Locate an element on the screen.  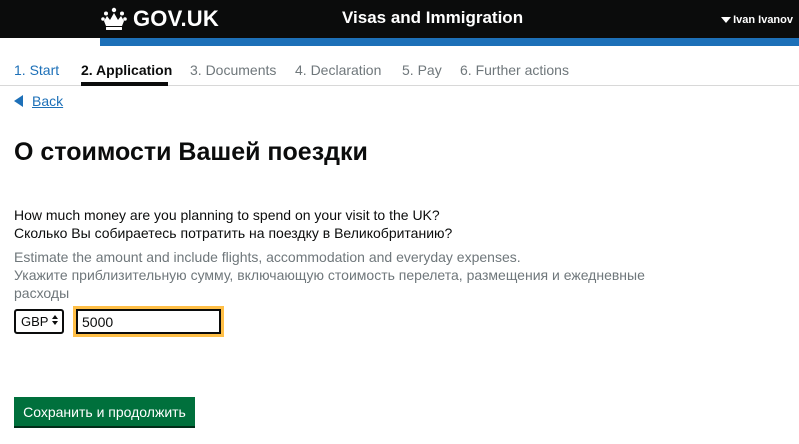
current-step-indicator is located at coordinates (124, 84).